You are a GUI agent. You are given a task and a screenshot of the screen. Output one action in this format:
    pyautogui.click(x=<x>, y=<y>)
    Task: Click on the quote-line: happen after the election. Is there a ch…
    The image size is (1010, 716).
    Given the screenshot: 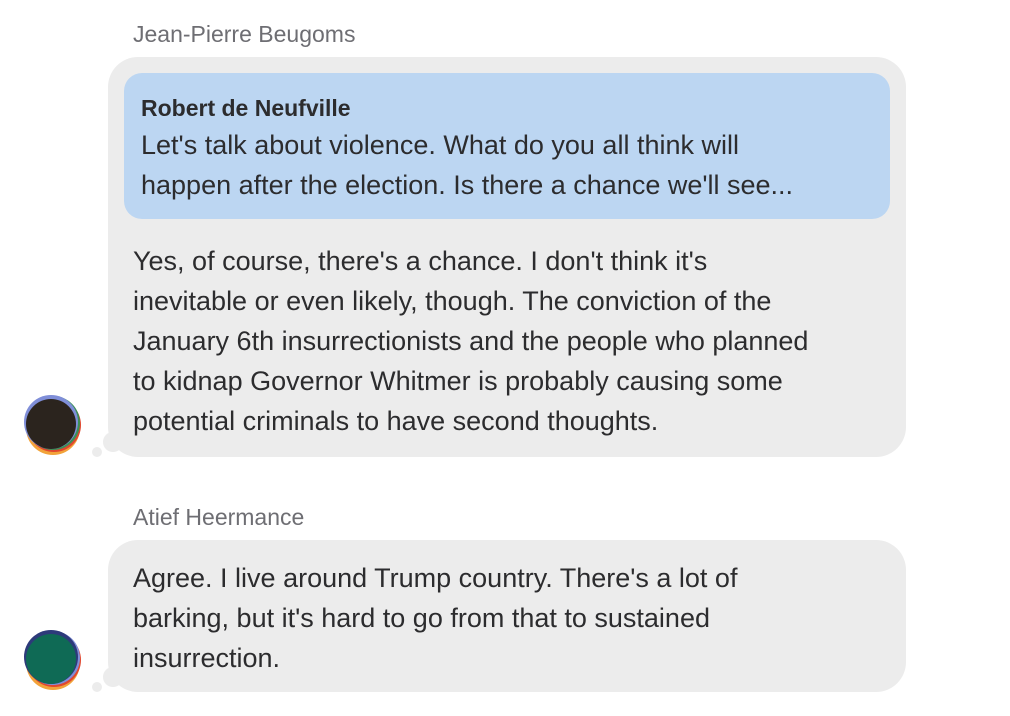 What is the action you would take?
    pyautogui.click(x=467, y=185)
    